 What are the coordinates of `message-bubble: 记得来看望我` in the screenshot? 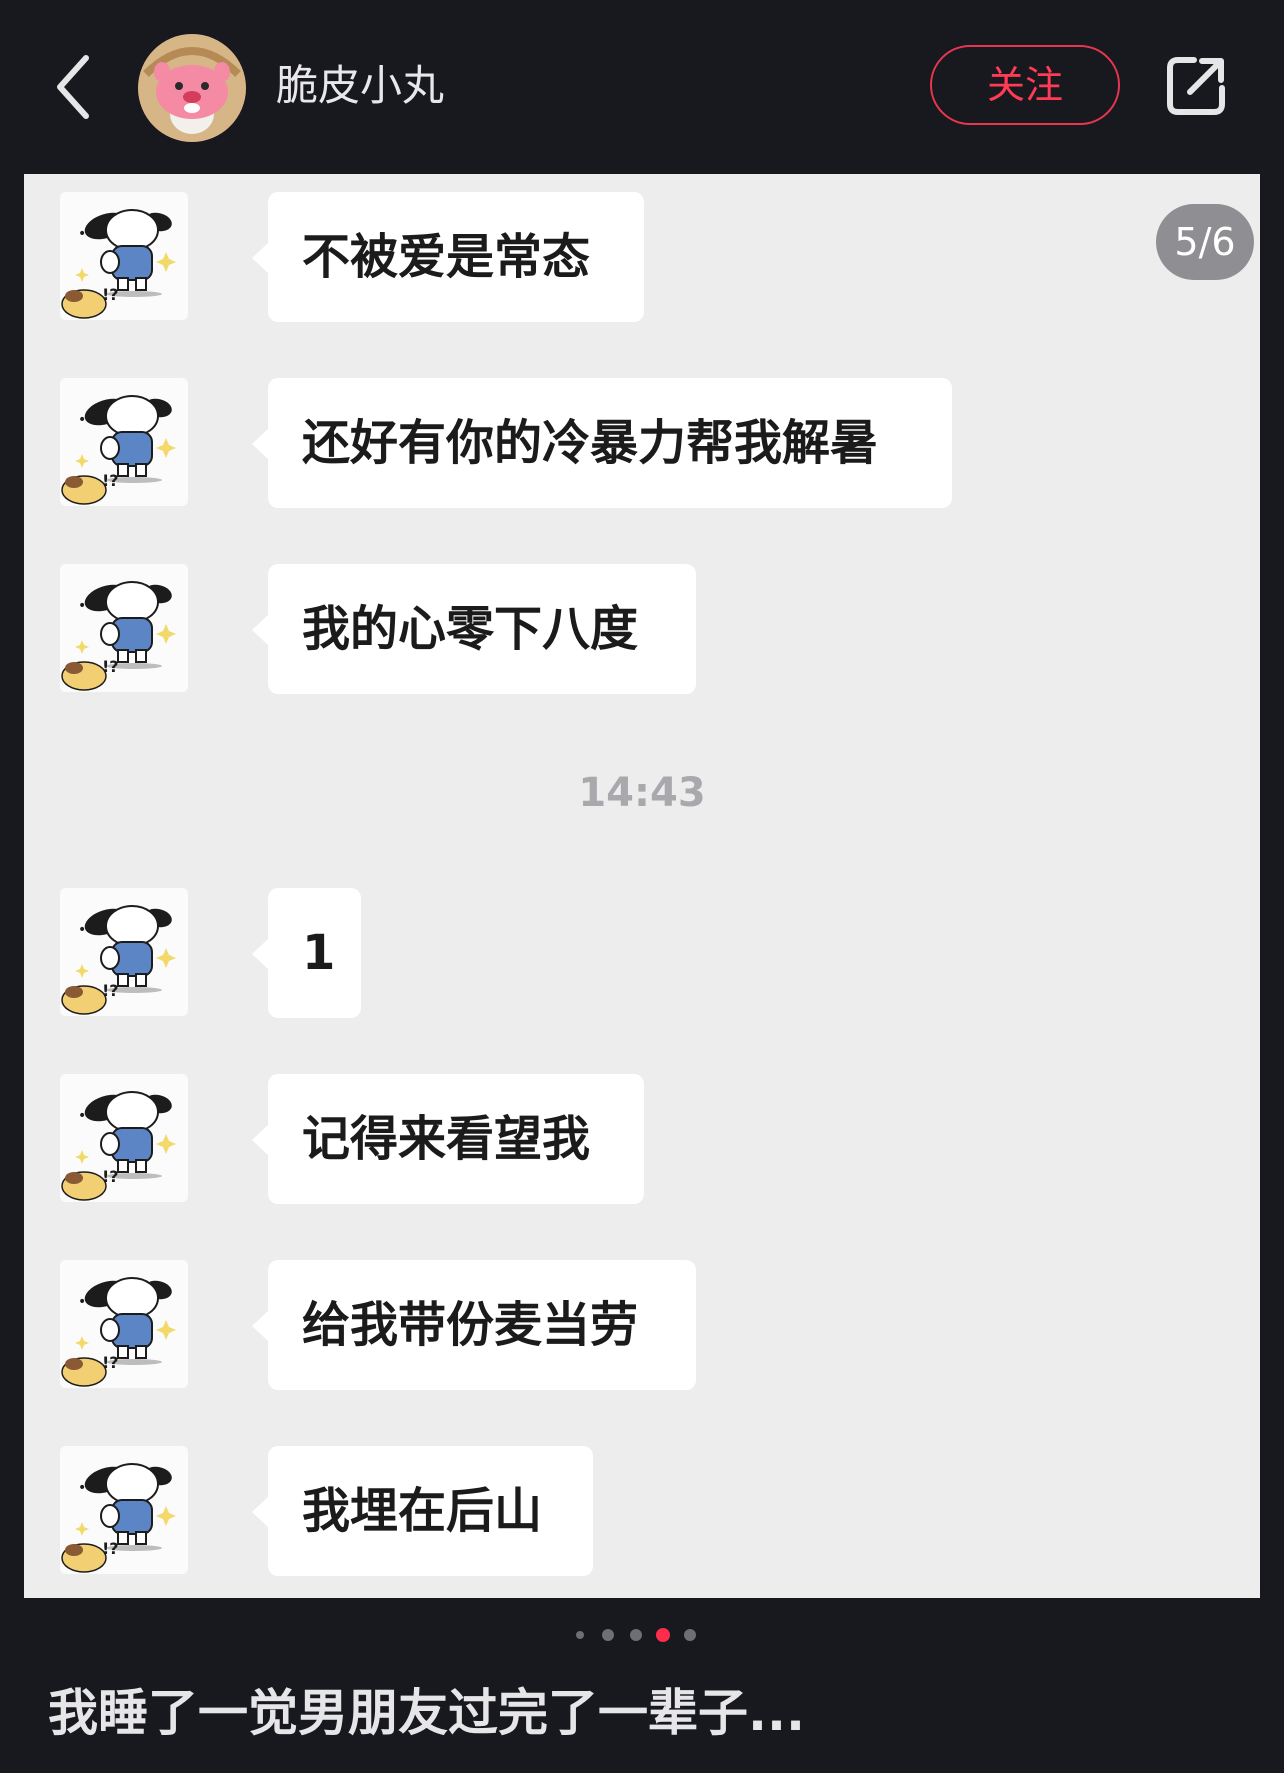 It's located at (448, 1139).